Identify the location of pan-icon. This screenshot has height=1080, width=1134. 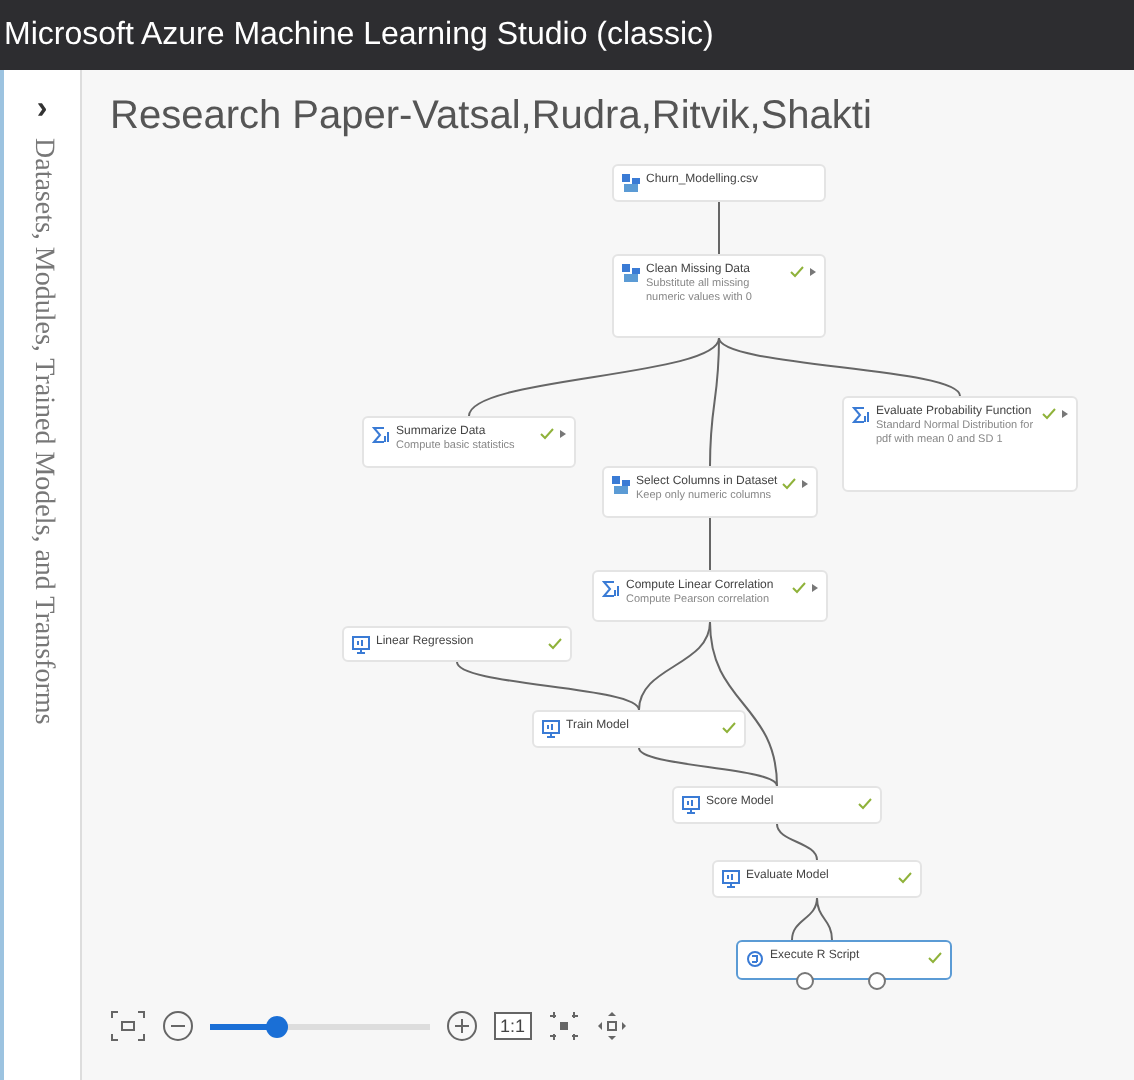
(611, 1026).